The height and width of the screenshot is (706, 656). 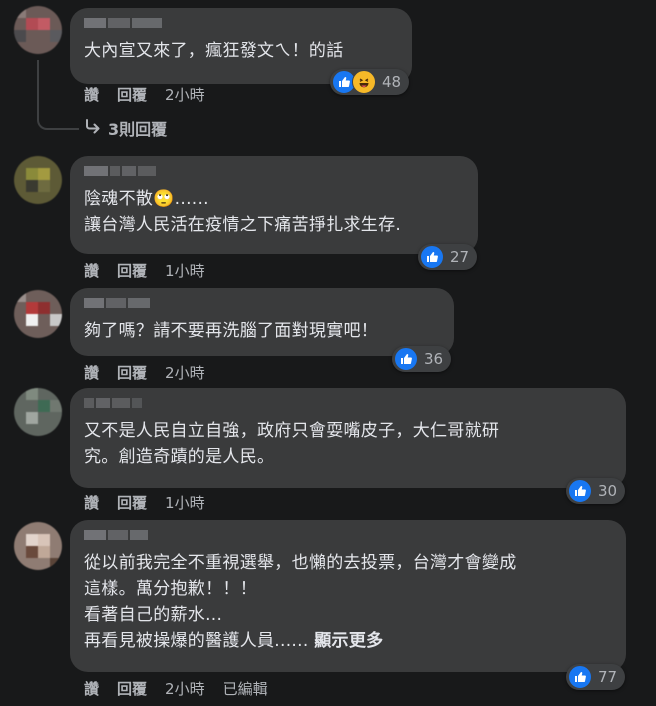 I want to click on comment-bubble: 夠了嗎？請不要再洗腦了面對現實吧！, so click(x=262, y=322).